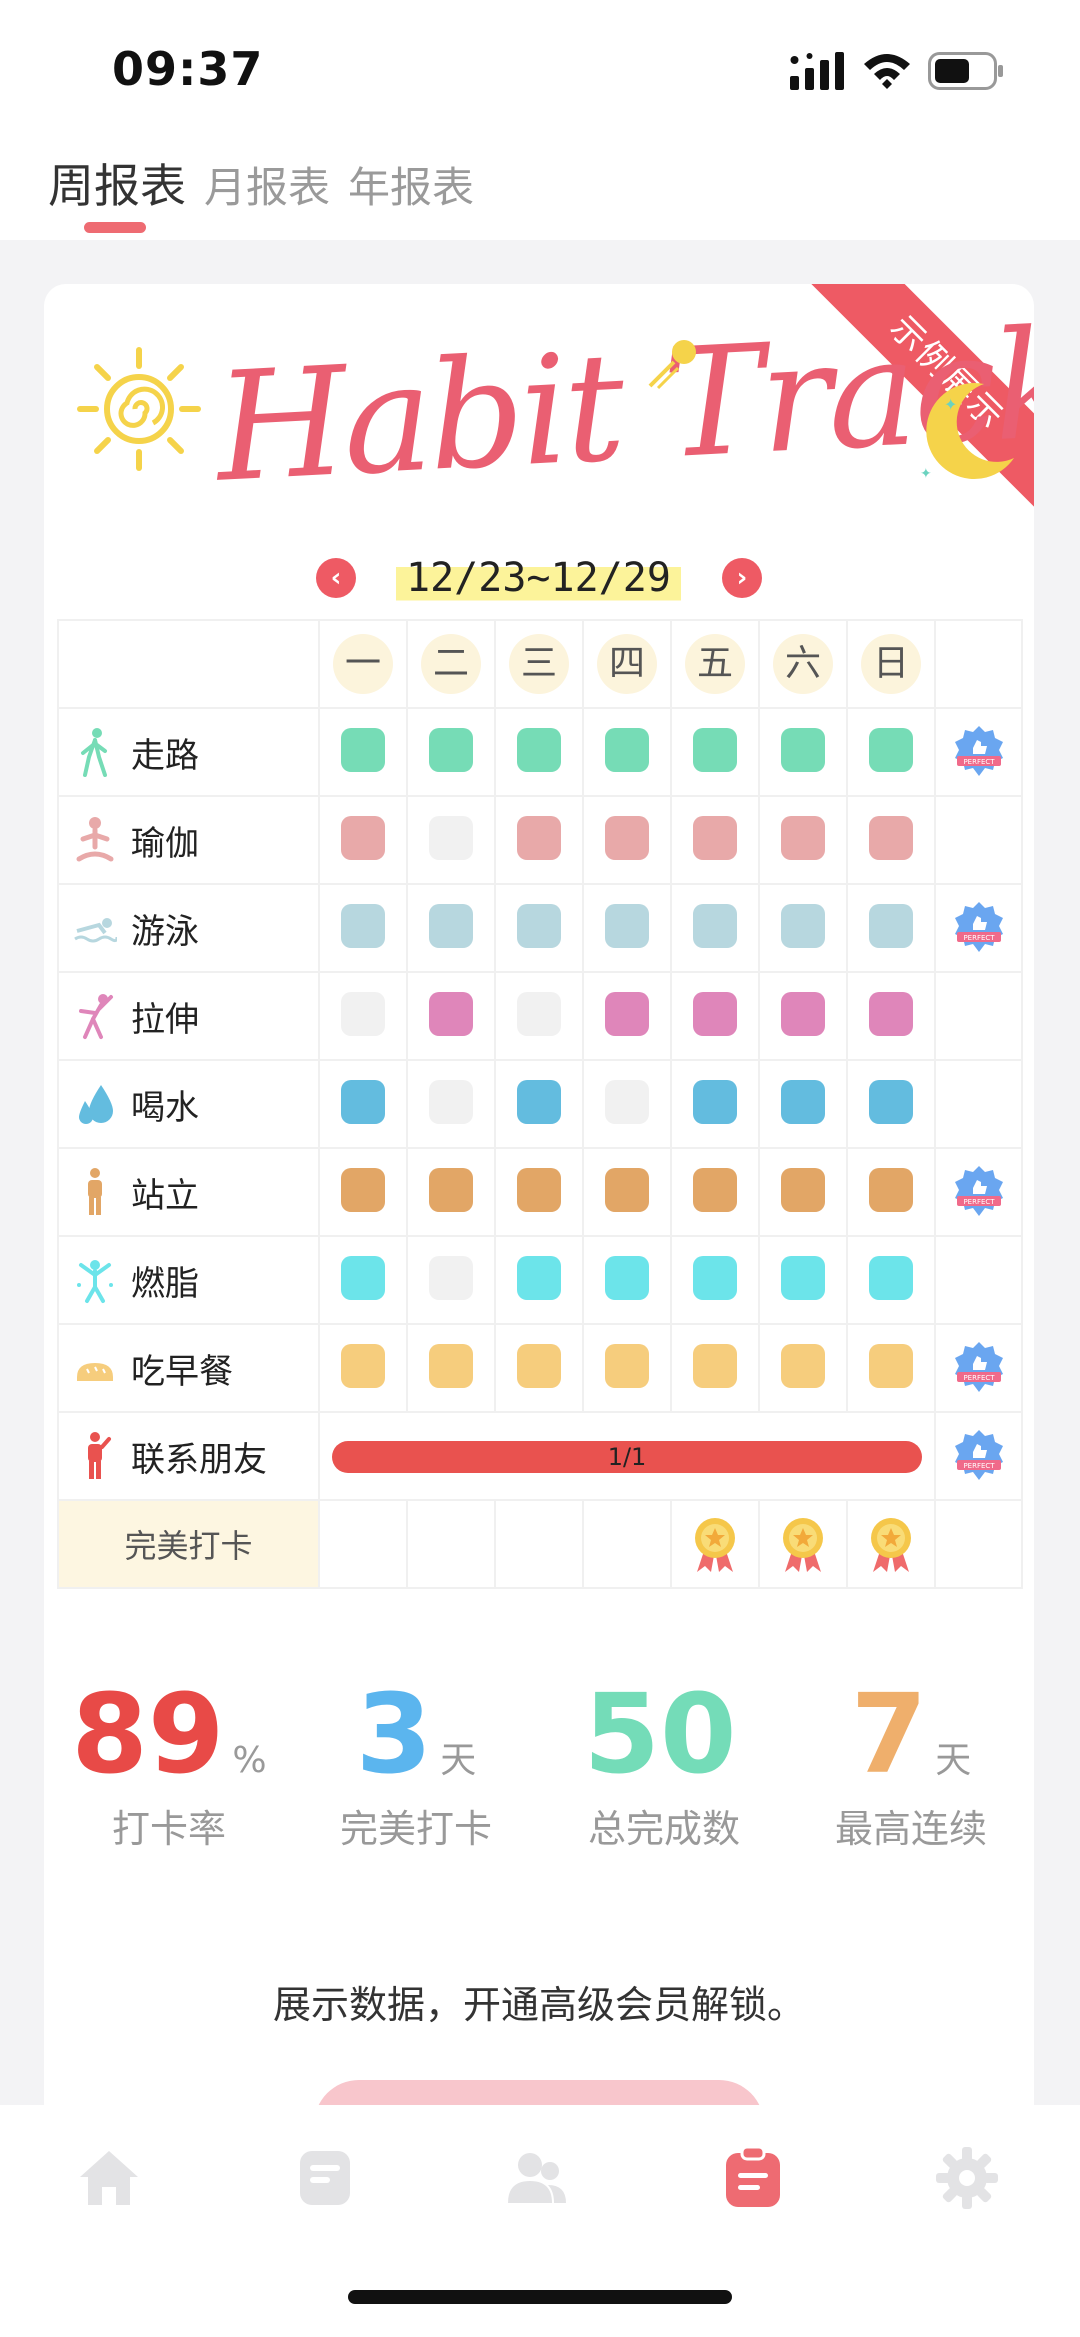 The width and height of the screenshot is (1080, 2337). Describe the element at coordinates (325, 2178) in the screenshot. I see `document-icon` at that location.